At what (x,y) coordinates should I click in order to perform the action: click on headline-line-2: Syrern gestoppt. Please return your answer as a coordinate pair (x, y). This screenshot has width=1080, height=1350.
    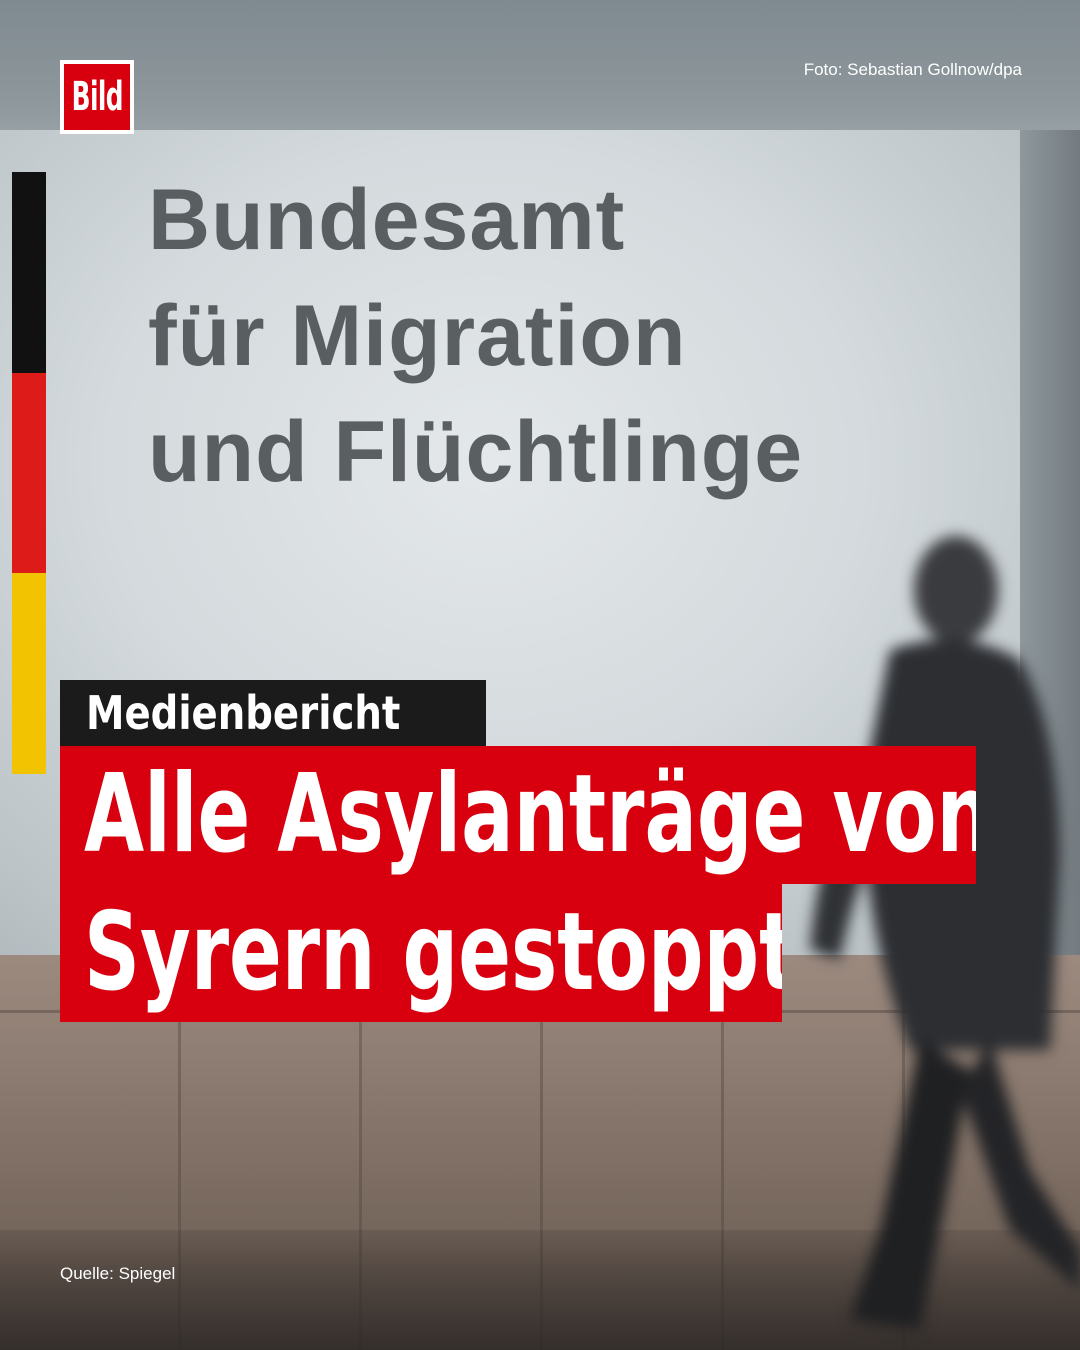
    Looking at the image, I should click on (433, 952).